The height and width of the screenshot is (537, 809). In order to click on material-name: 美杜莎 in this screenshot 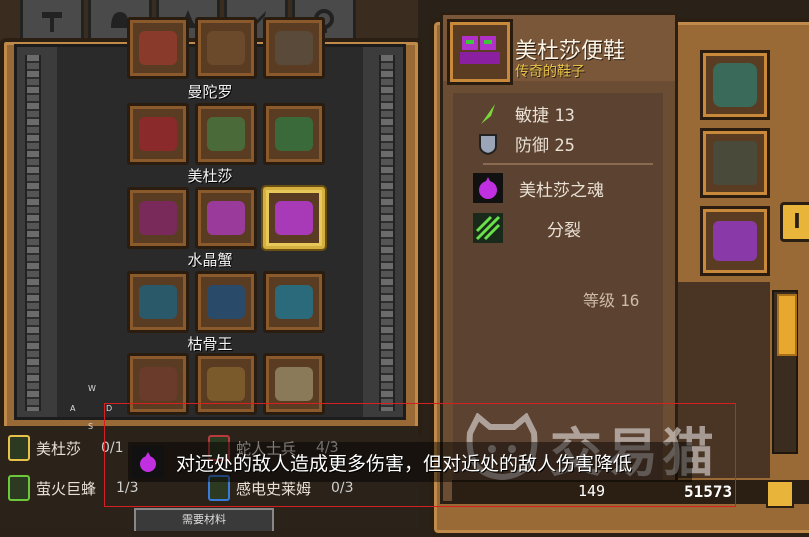, I will do `click(59, 448)`.